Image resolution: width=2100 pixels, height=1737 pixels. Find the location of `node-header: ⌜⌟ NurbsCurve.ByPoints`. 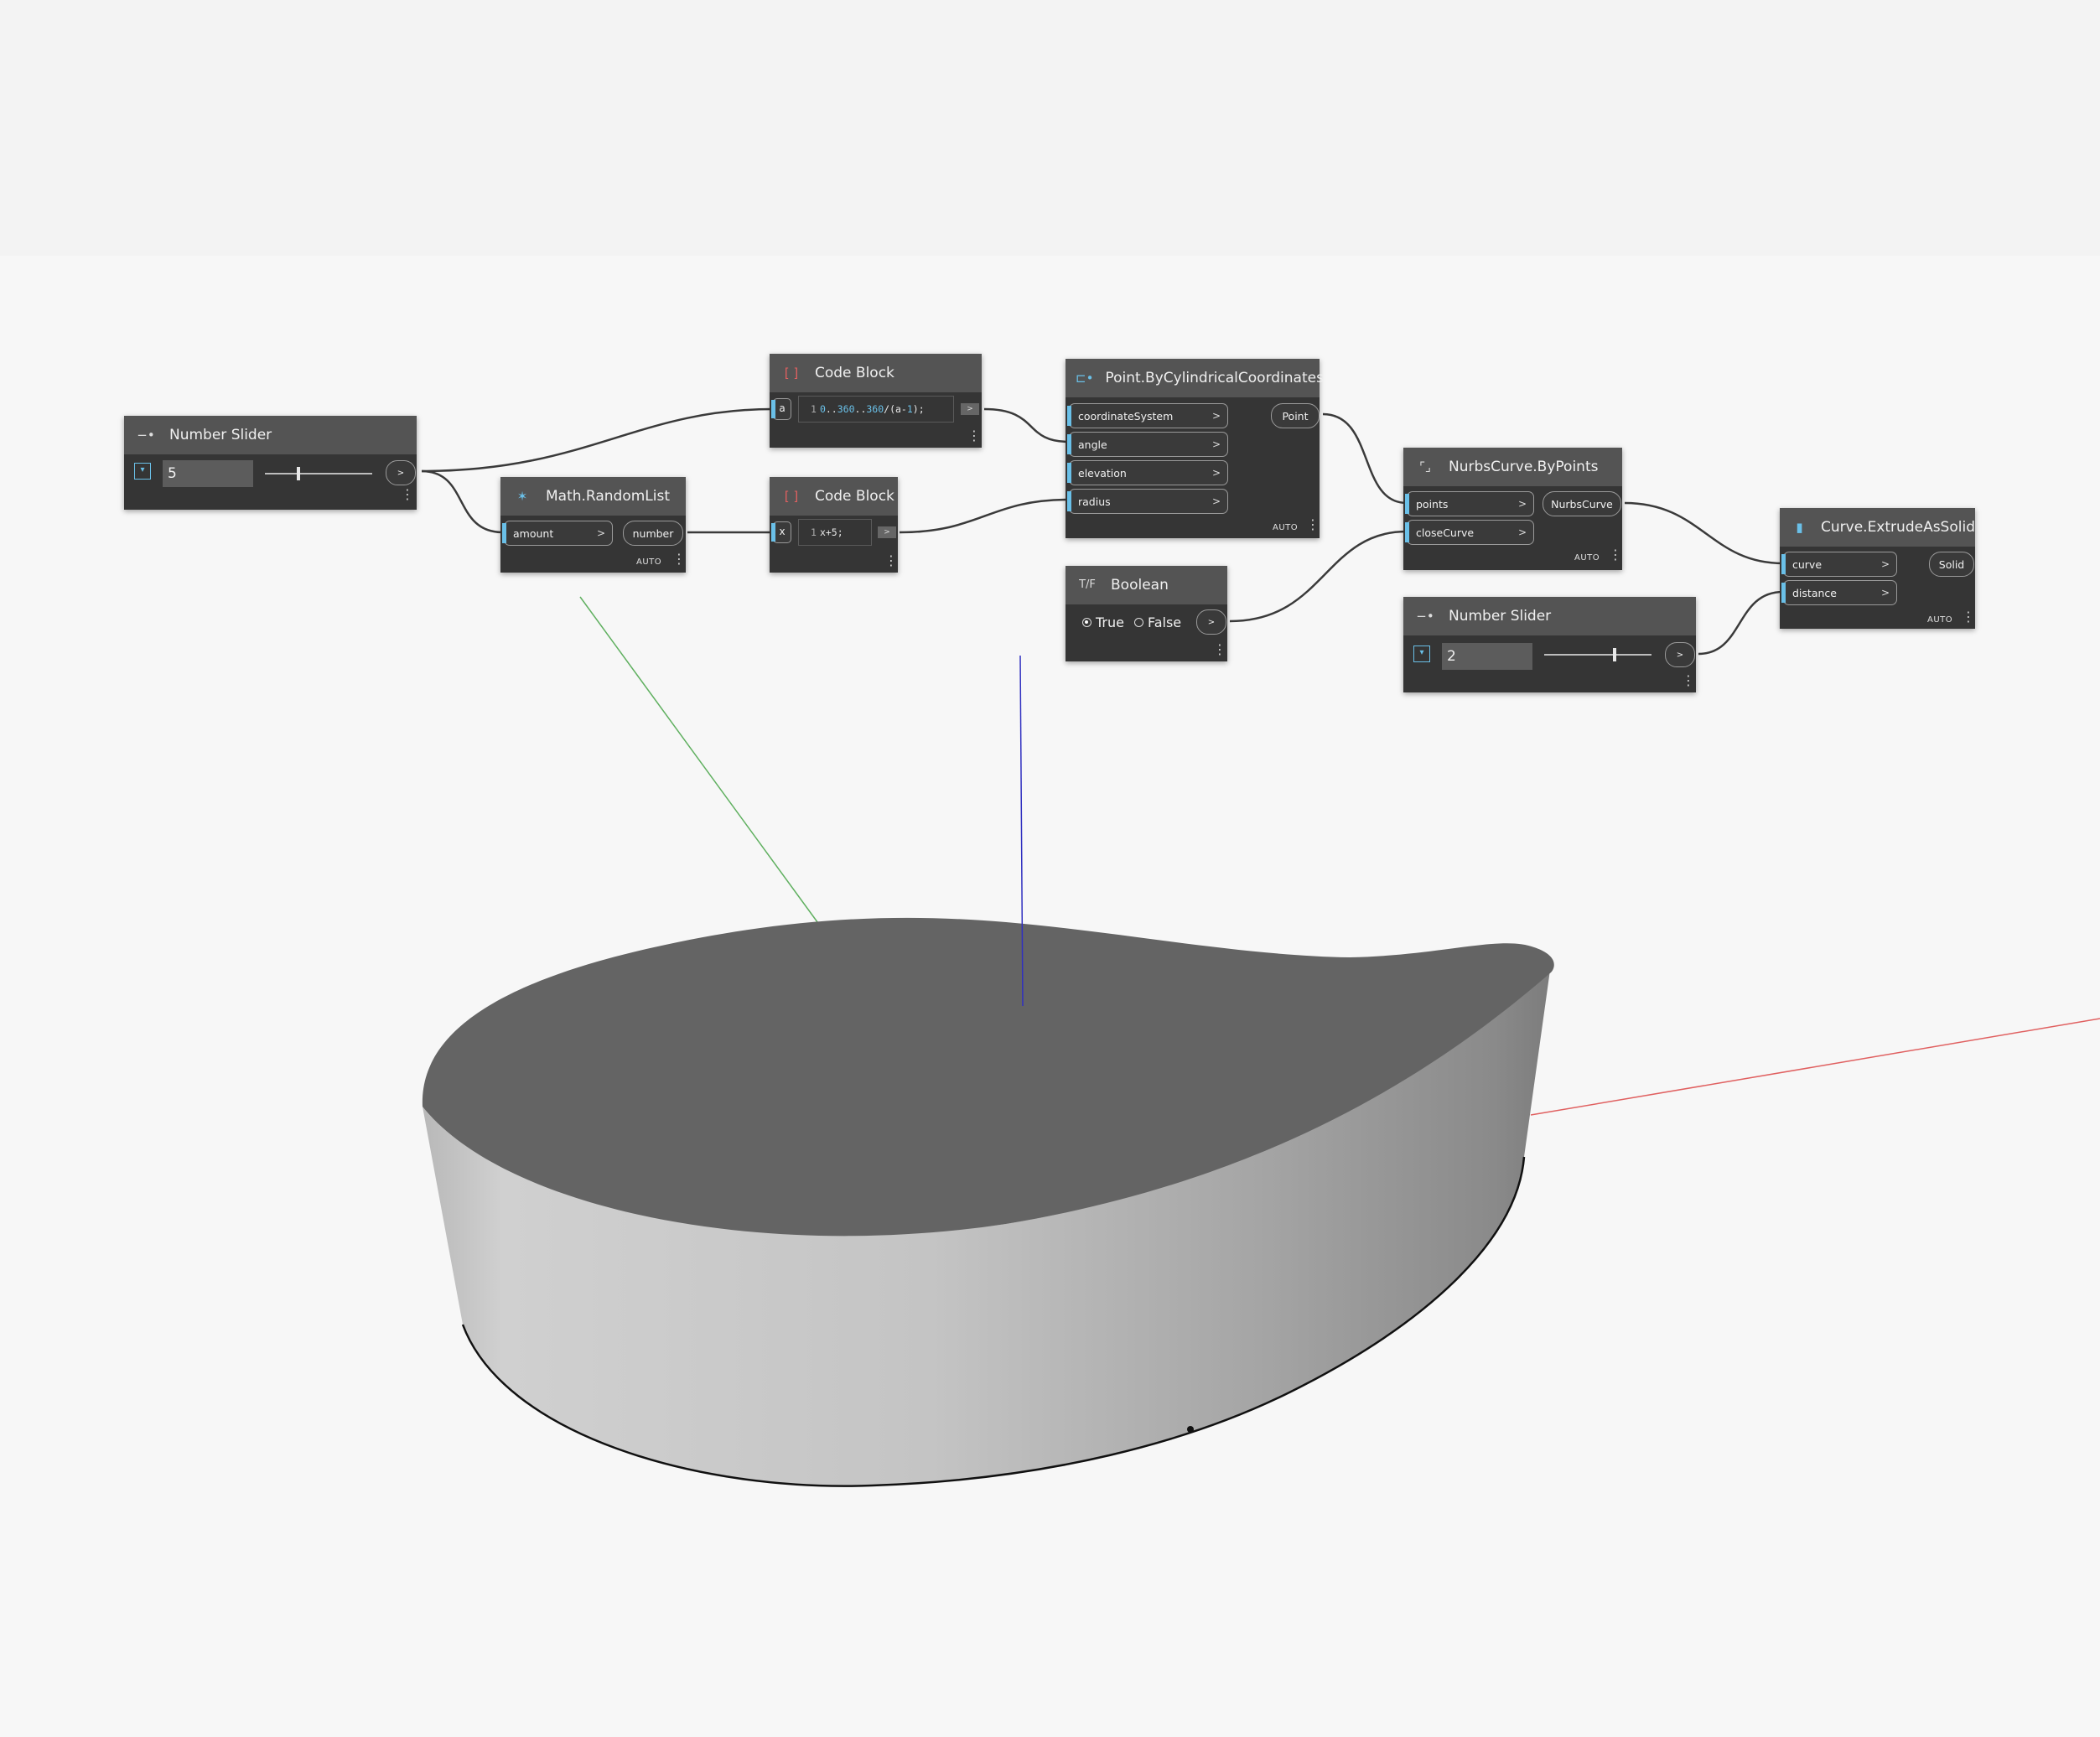

node-header: ⌜⌟ NurbsCurve.ByPoints is located at coordinates (1512, 467).